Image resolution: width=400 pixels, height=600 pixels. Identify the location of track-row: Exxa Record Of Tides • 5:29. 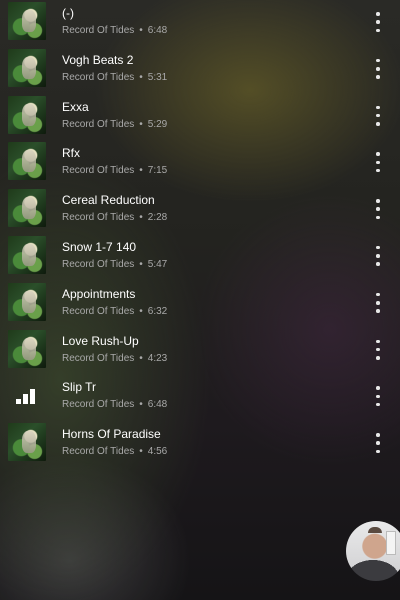
(200, 117).